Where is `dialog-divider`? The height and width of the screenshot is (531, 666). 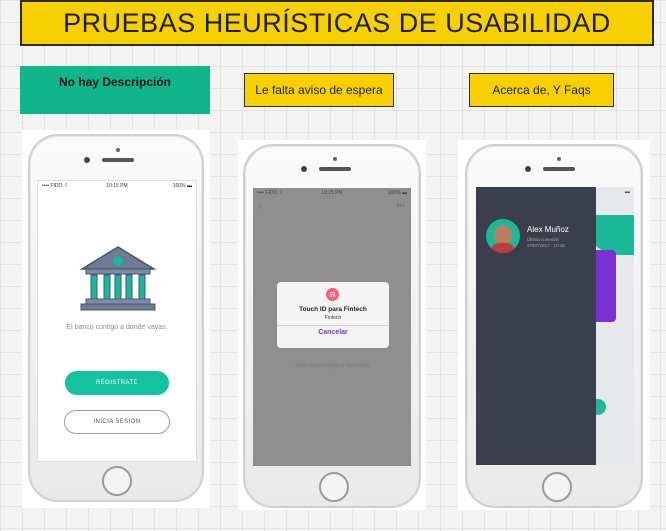 dialog-divider is located at coordinates (333, 325).